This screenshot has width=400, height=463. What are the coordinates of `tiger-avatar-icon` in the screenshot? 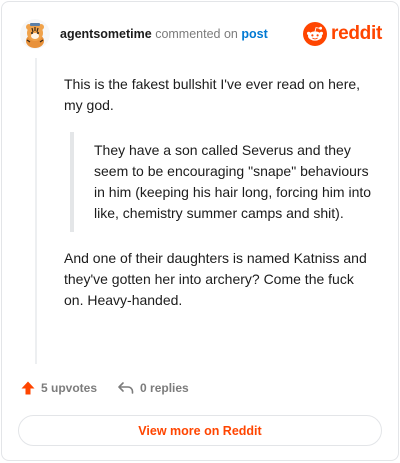 It's located at (35, 34).